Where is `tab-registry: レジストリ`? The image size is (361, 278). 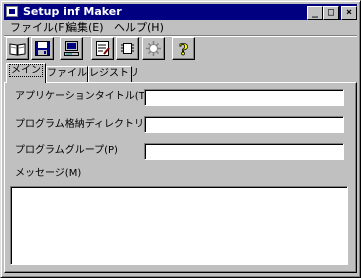
tab-registry: レジストリ is located at coordinates (113, 74).